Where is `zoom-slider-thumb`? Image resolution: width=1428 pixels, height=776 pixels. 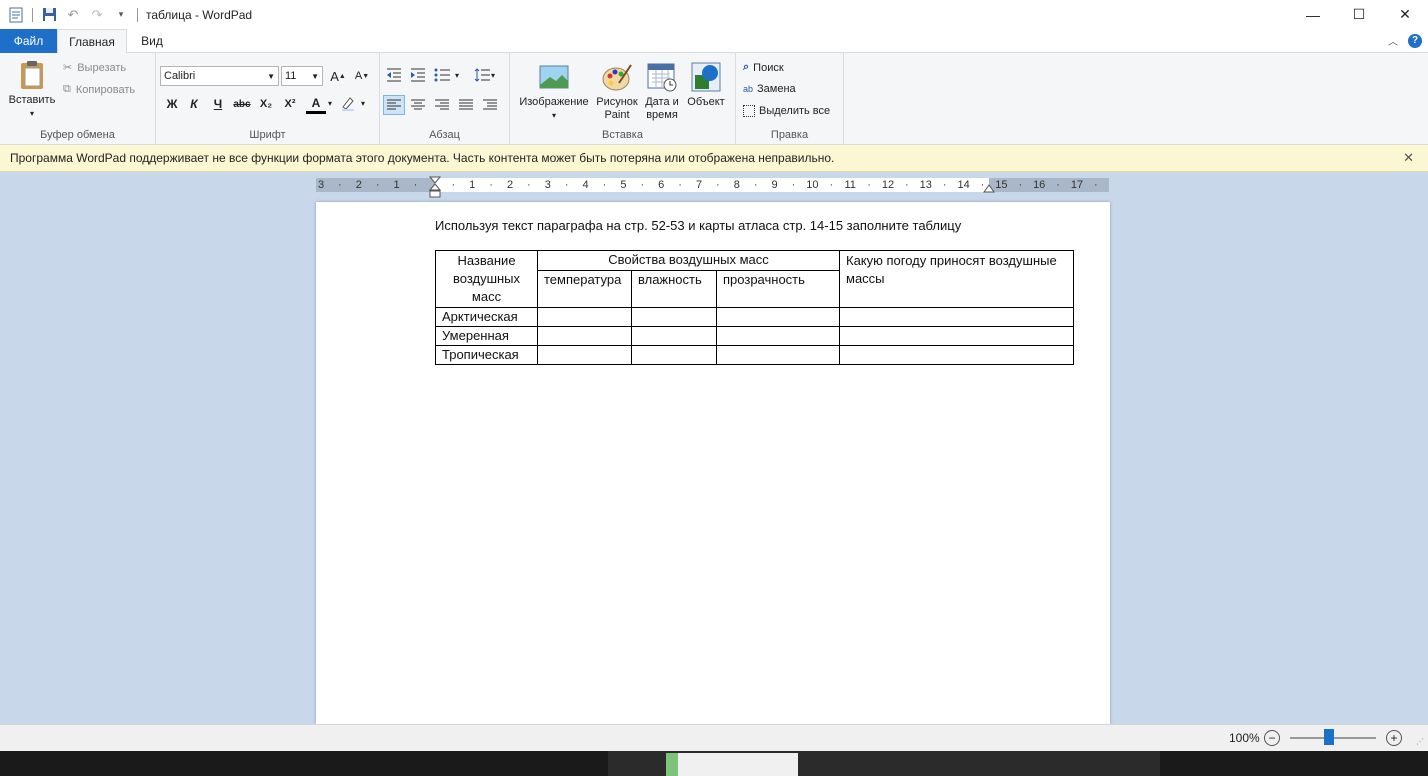
zoom-slider-thumb is located at coordinates (1328, 737).